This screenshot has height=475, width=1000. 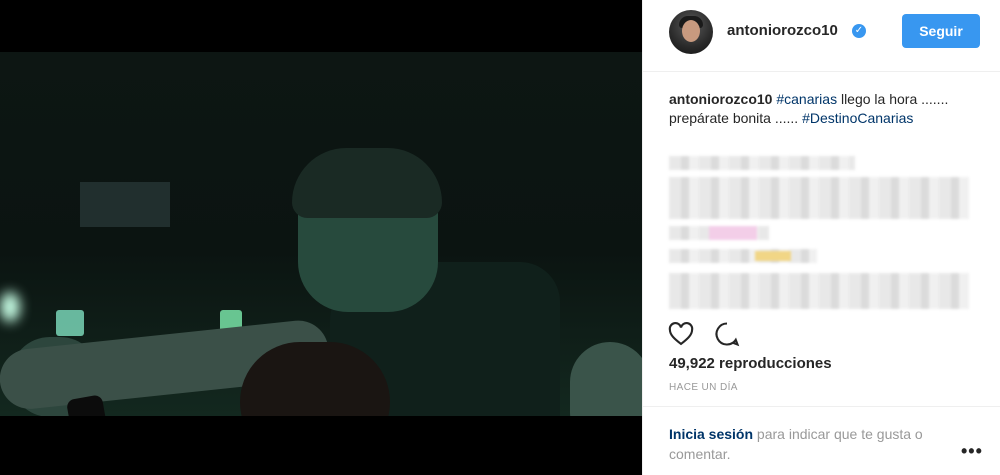 What do you see at coordinates (720, 99) in the screenshot?
I see `caption-username-link: antoniorozco10` at bounding box center [720, 99].